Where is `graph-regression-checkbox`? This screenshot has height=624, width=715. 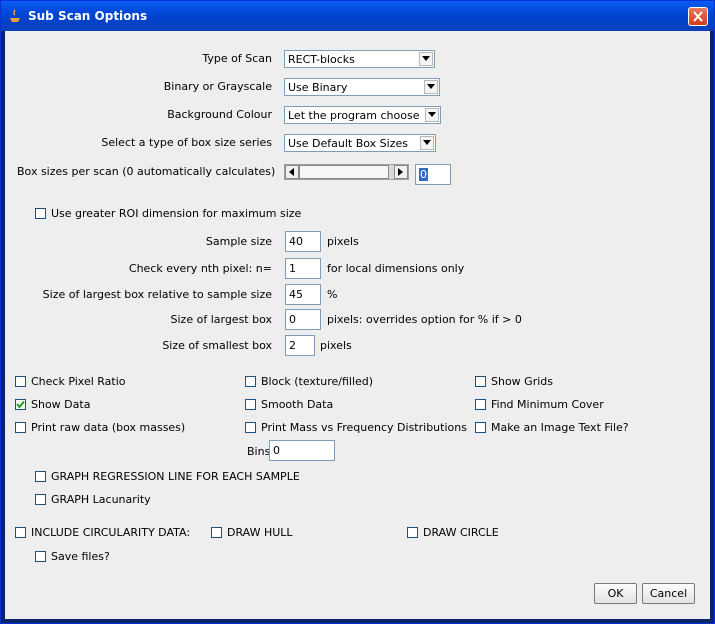 graph-regression-checkbox is located at coordinates (40, 476).